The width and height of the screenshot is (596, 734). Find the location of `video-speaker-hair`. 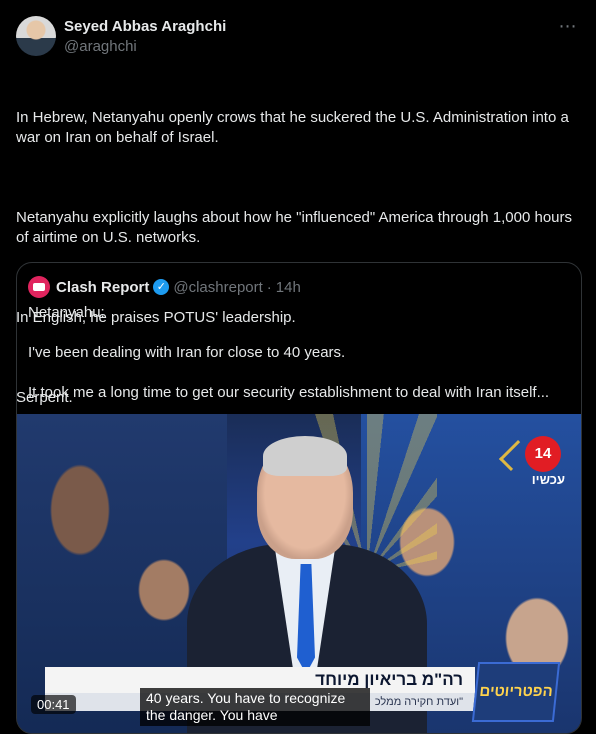

video-speaker-hair is located at coordinates (305, 456).